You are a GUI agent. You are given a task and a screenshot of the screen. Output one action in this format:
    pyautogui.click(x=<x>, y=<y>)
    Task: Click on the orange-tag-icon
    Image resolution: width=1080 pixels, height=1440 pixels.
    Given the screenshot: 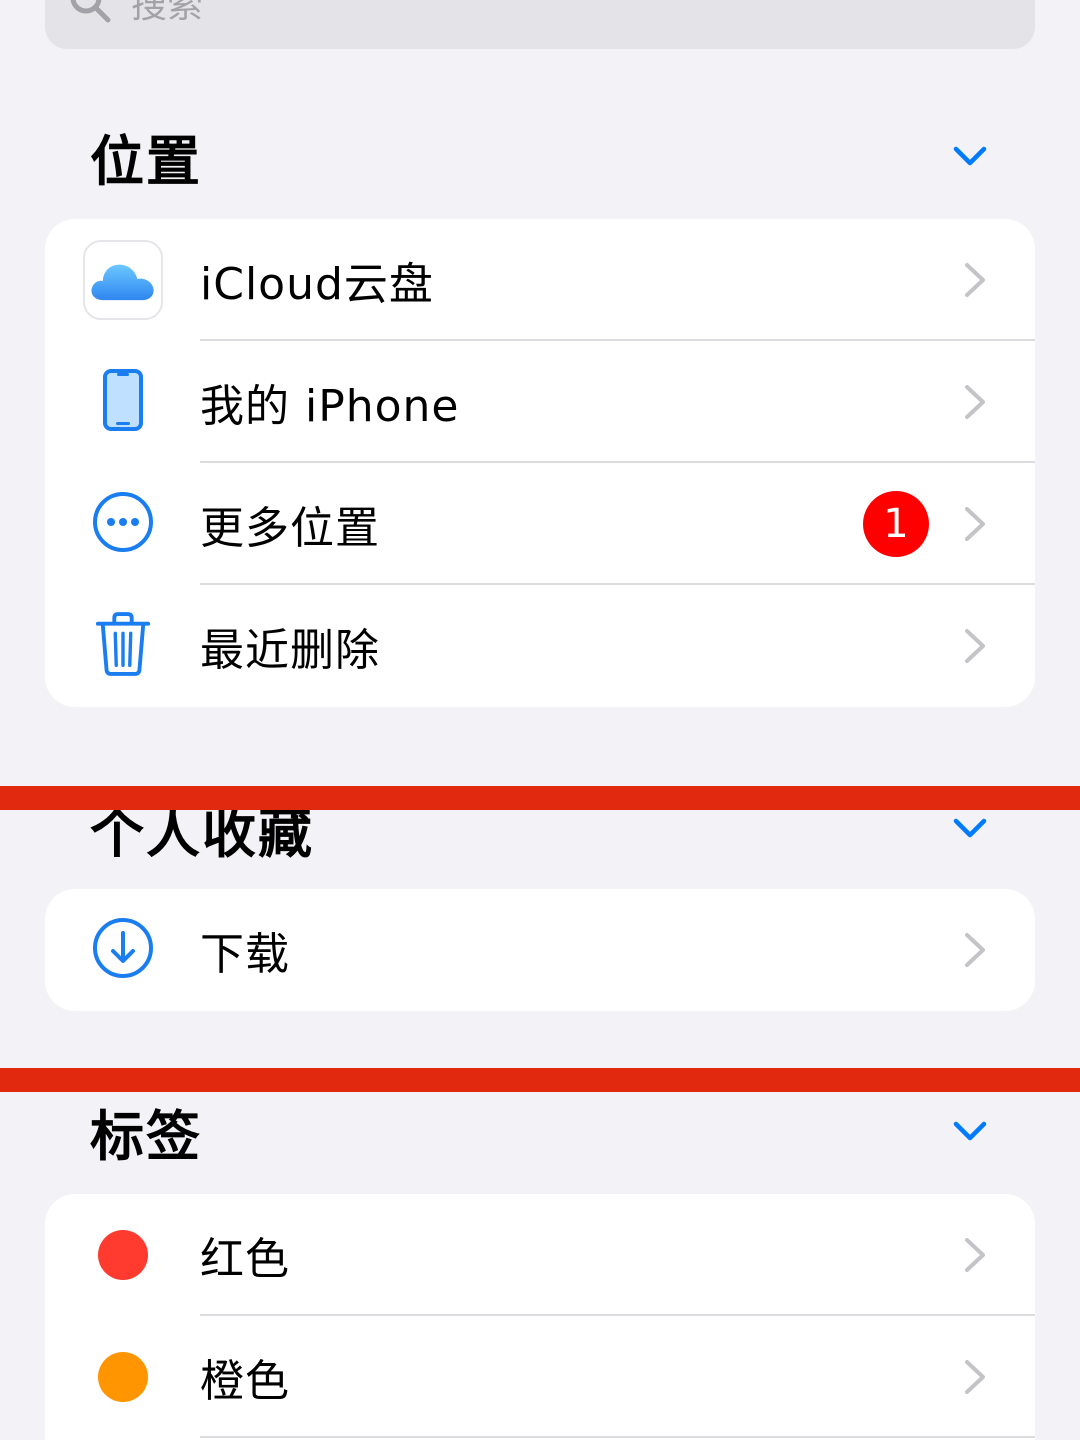 What is the action you would take?
    pyautogui.click(x=122, y=1377)
    